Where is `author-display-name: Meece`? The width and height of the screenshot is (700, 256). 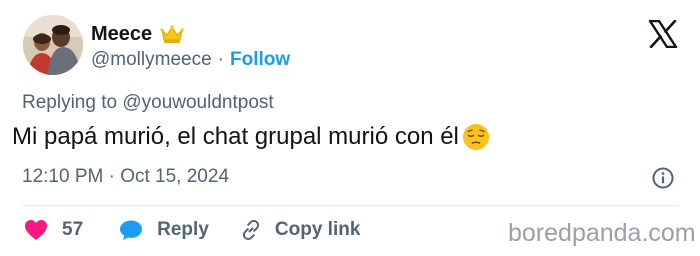
author-display-name: Meece is located at coordinates (121, 34).